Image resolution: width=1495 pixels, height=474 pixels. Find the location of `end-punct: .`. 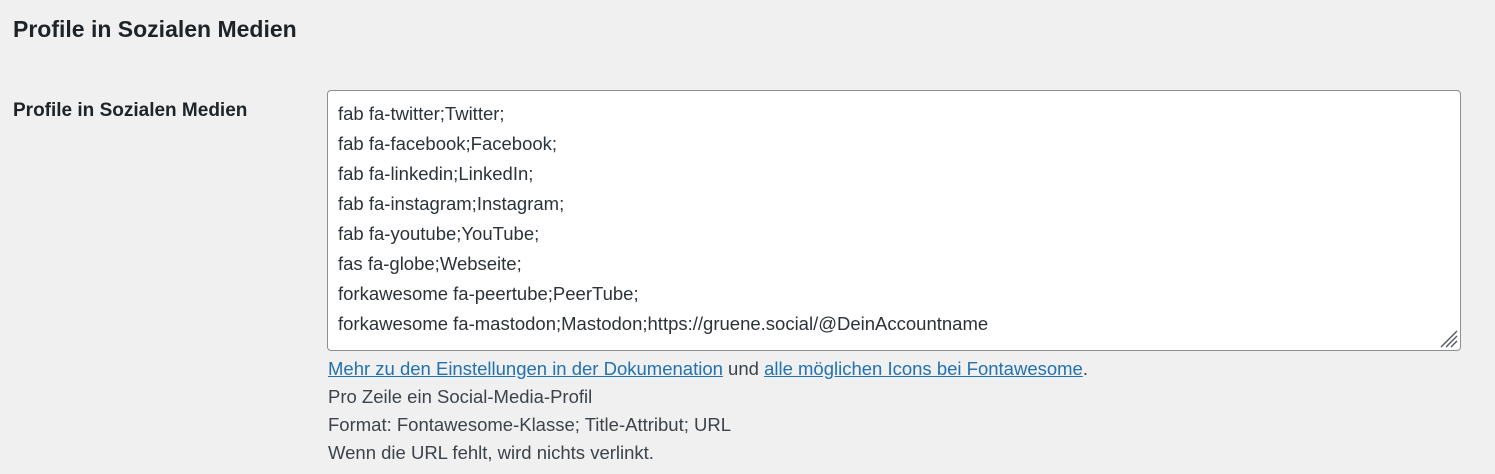

end-punct: . is located at coordinates (1085, 368).